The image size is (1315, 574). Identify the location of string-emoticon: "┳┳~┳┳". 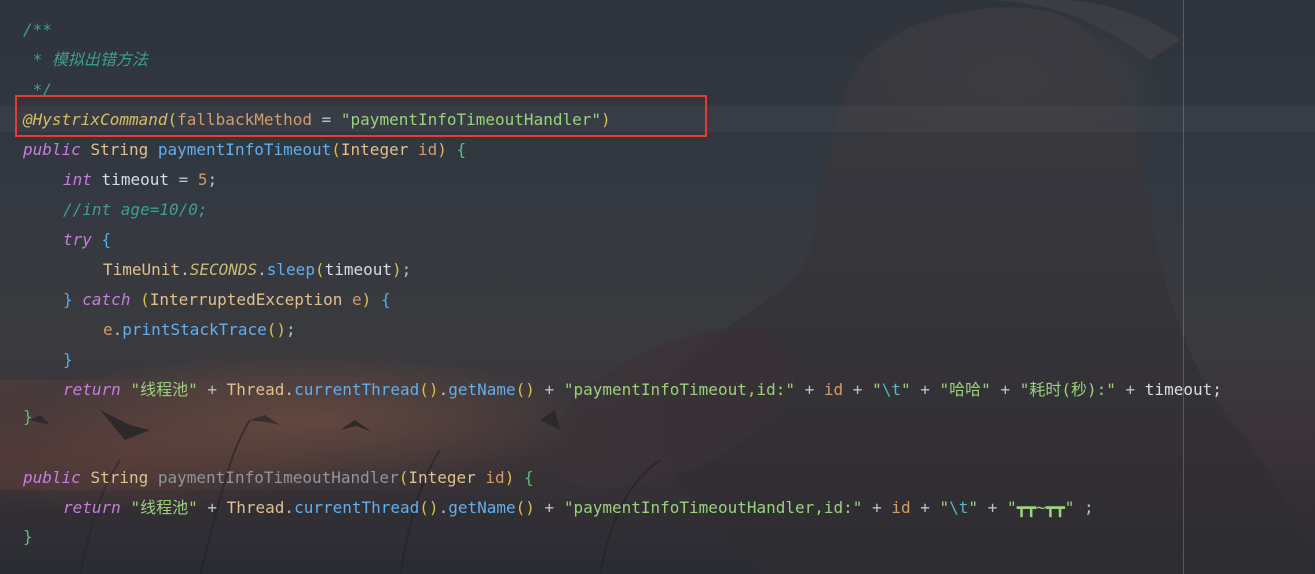
(1040, 507).